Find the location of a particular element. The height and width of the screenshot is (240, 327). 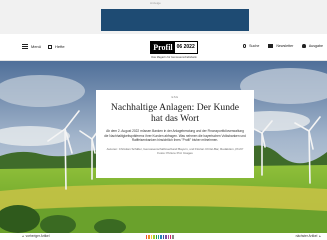

user-icon is located at coordinates (304, 46).